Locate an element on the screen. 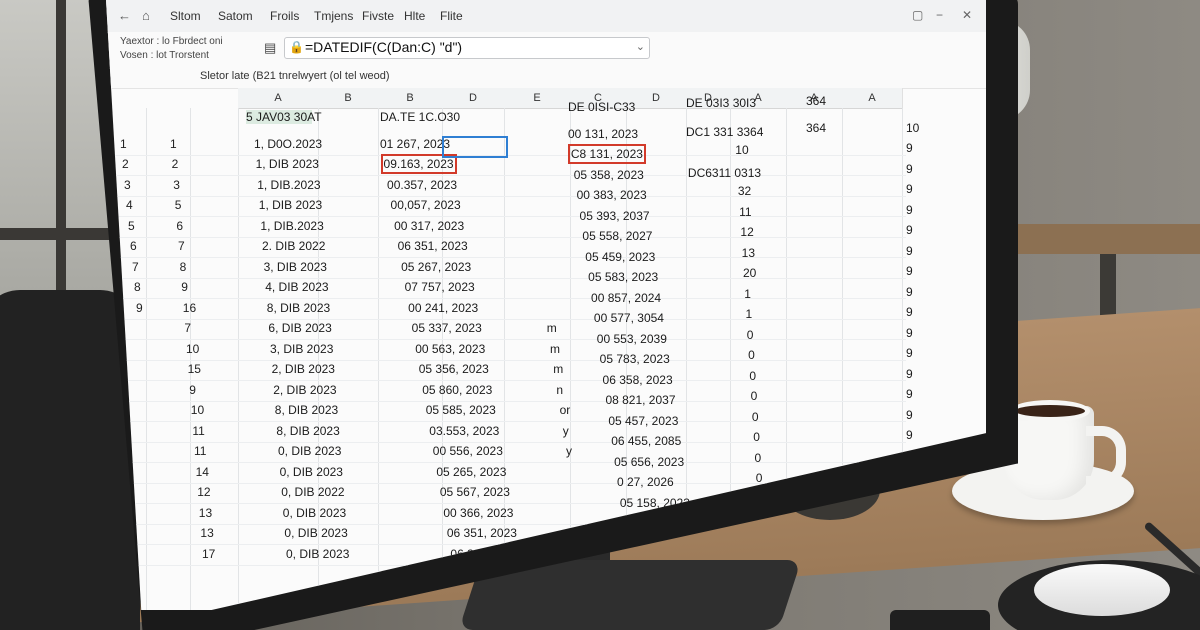 The height and width of the screenshot is (630, 1200). cell-c: 05 358, 2023 is located at coordinates (609, 175).